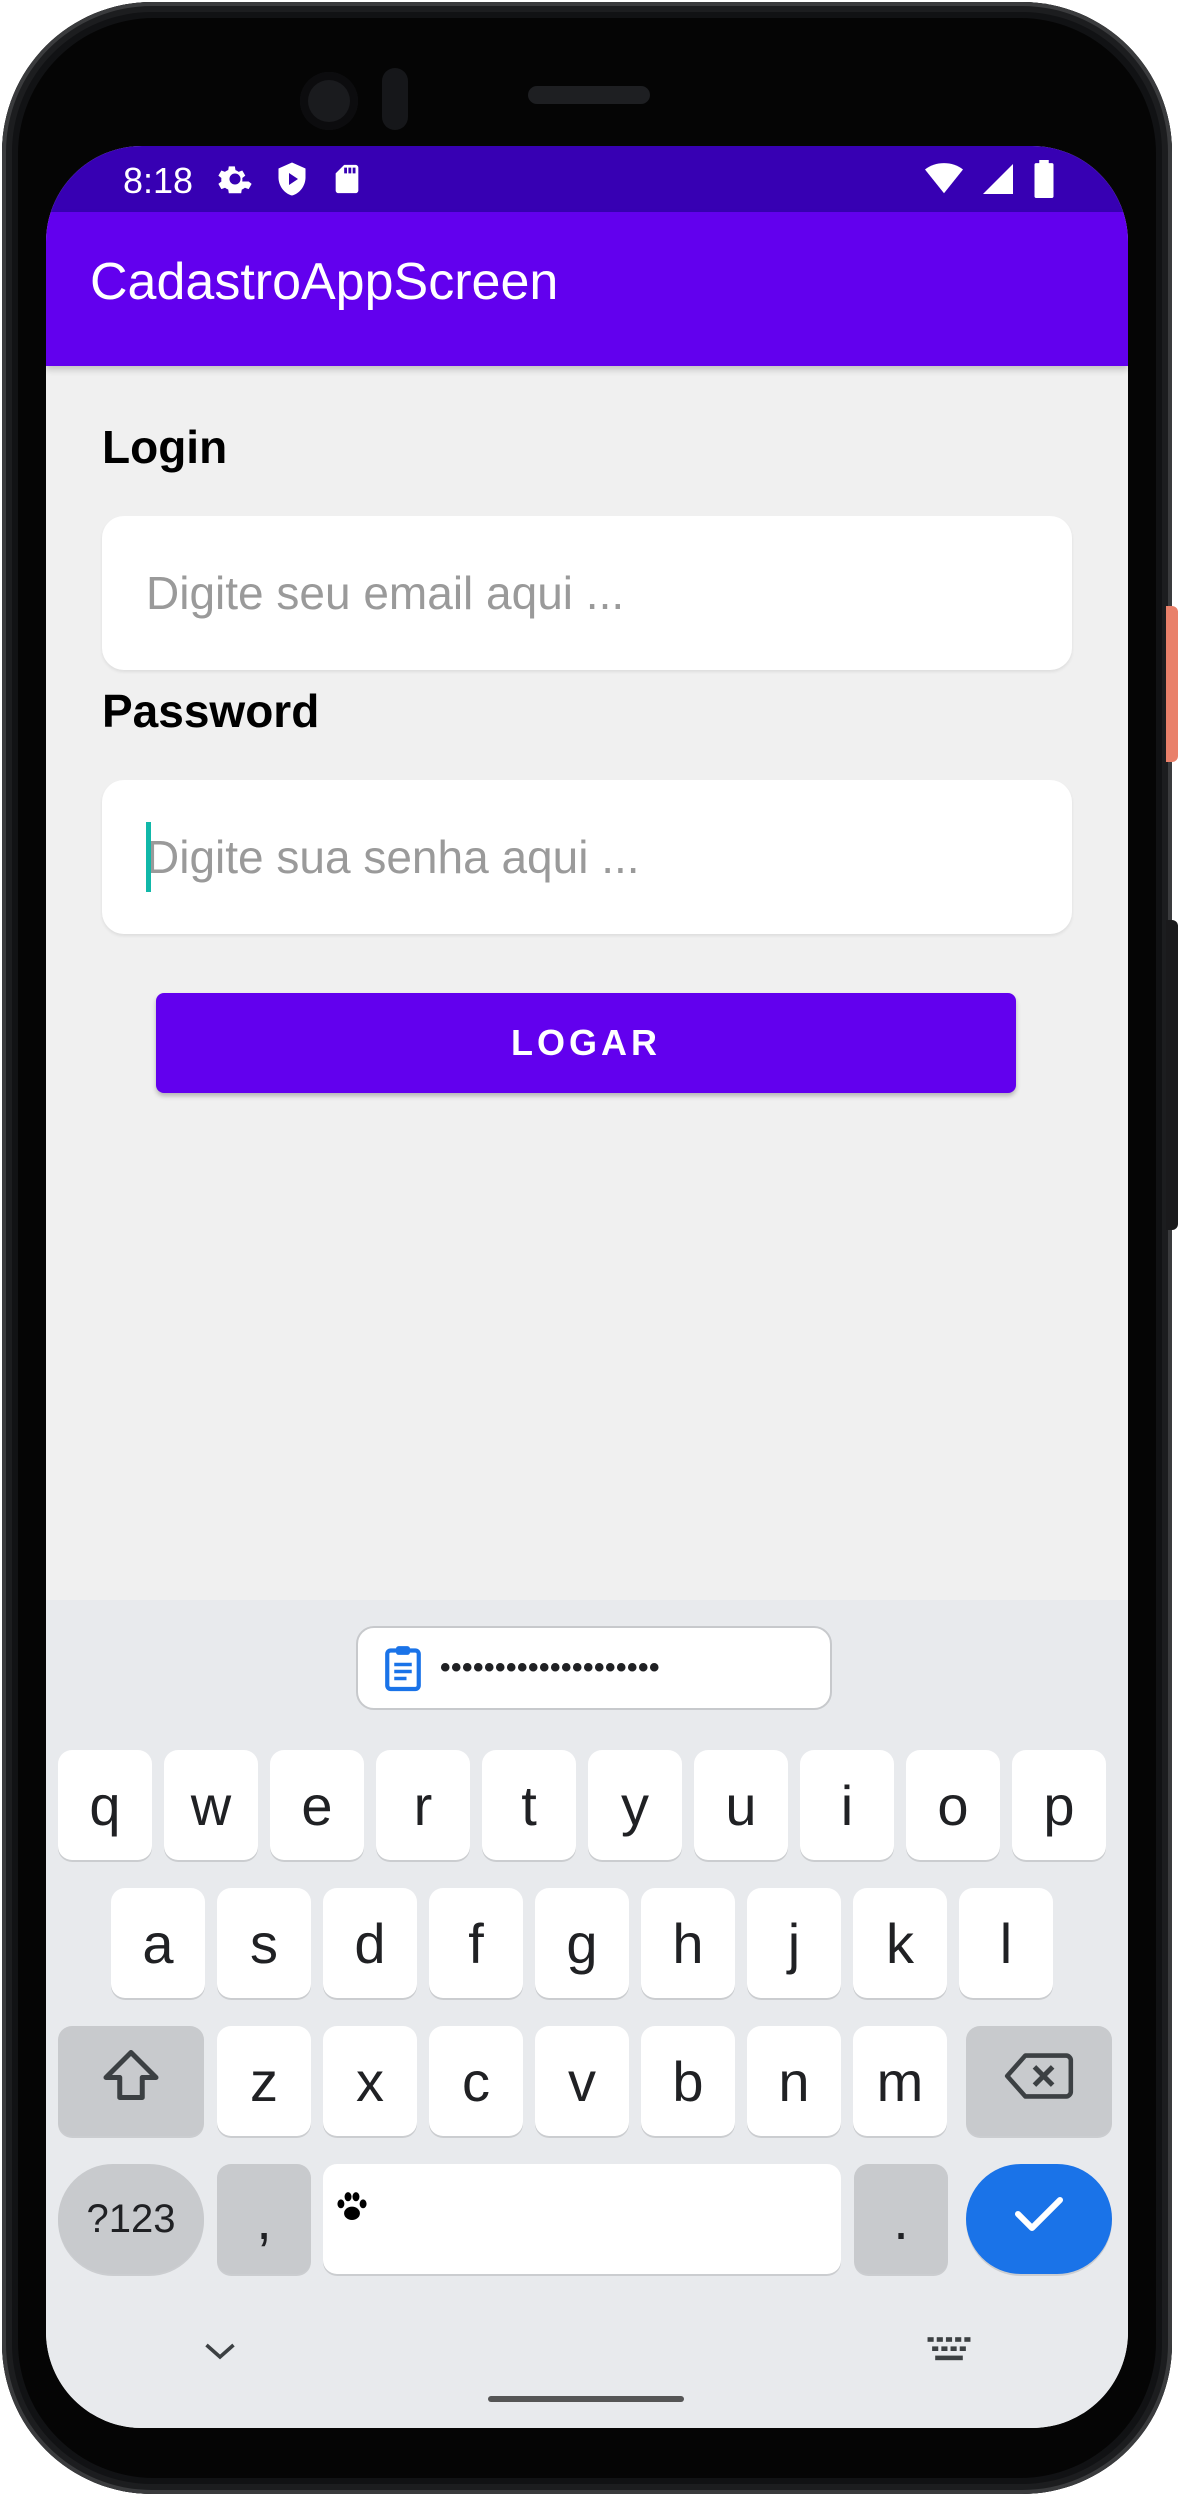 The height and width of the screenshot is (2498, 1178). I want to click on check-icon, so click(1039, 2219).